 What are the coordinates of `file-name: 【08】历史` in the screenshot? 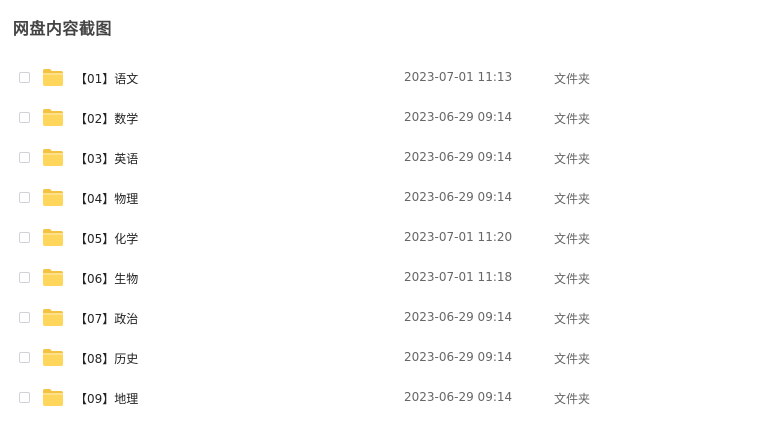 It's located at (106, 358).